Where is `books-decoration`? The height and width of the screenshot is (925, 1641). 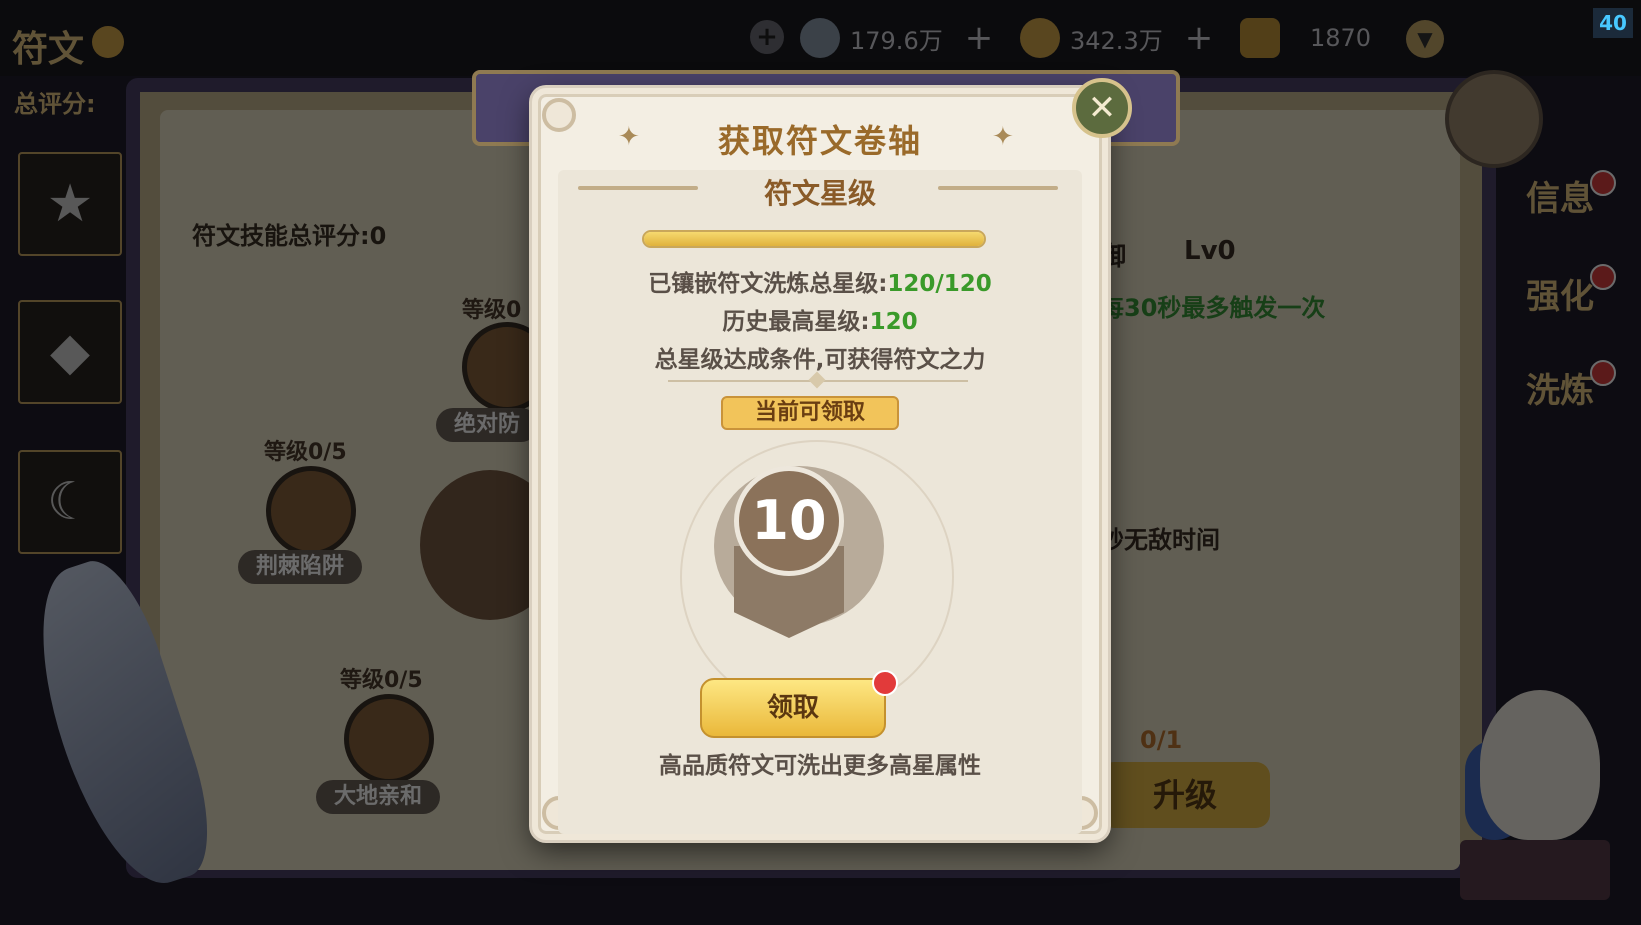 books-decoration is located at coordinates (1535, 870).